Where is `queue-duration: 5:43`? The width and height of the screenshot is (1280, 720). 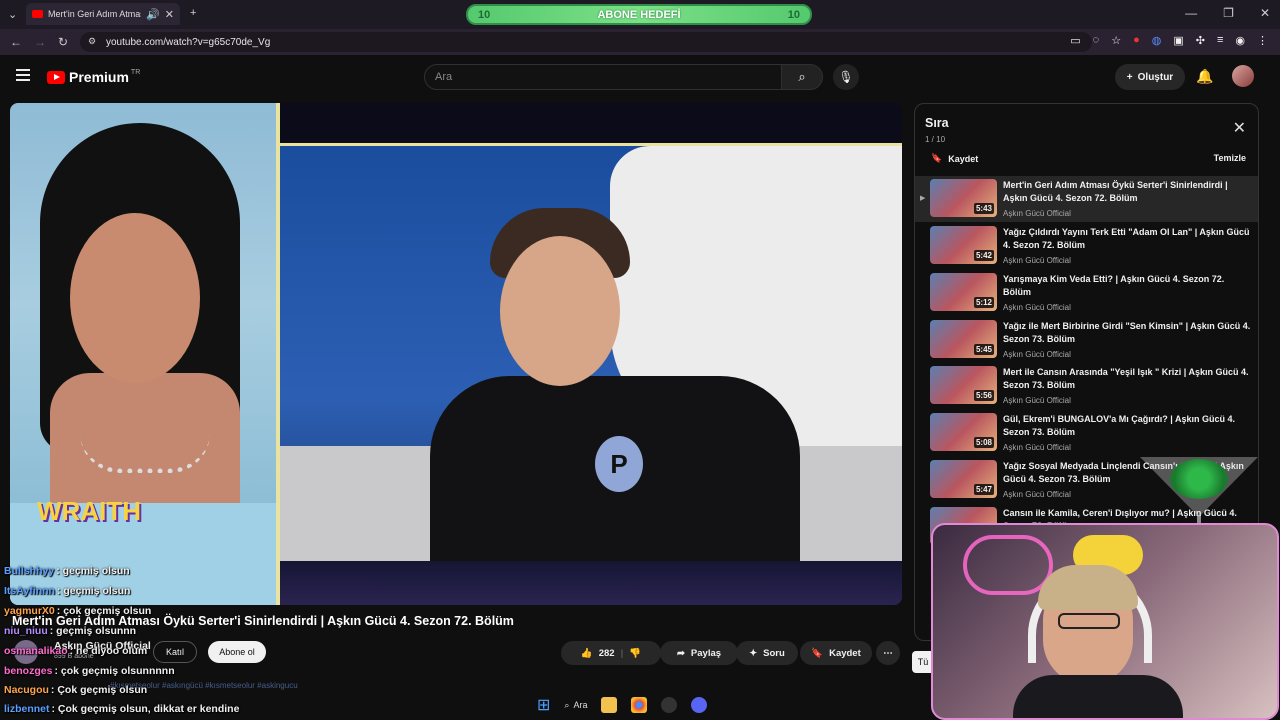
queue-duration: 5:43 is located at coordinates (983, 208).